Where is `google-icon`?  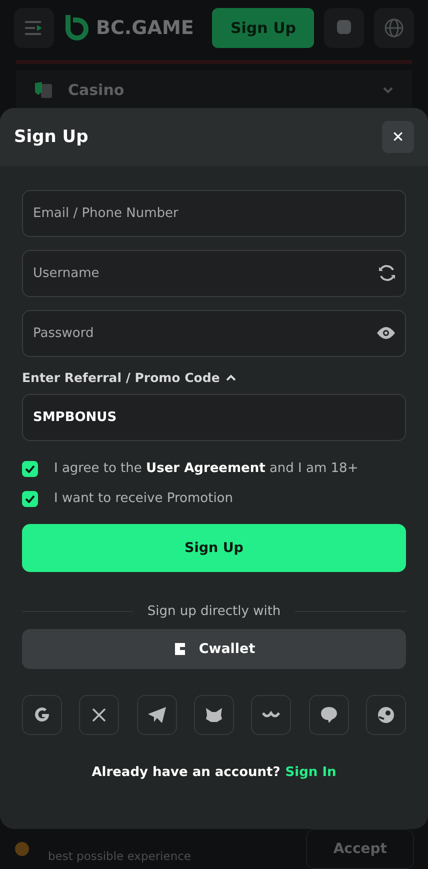 google-icon is located at coordinates (42, 715).